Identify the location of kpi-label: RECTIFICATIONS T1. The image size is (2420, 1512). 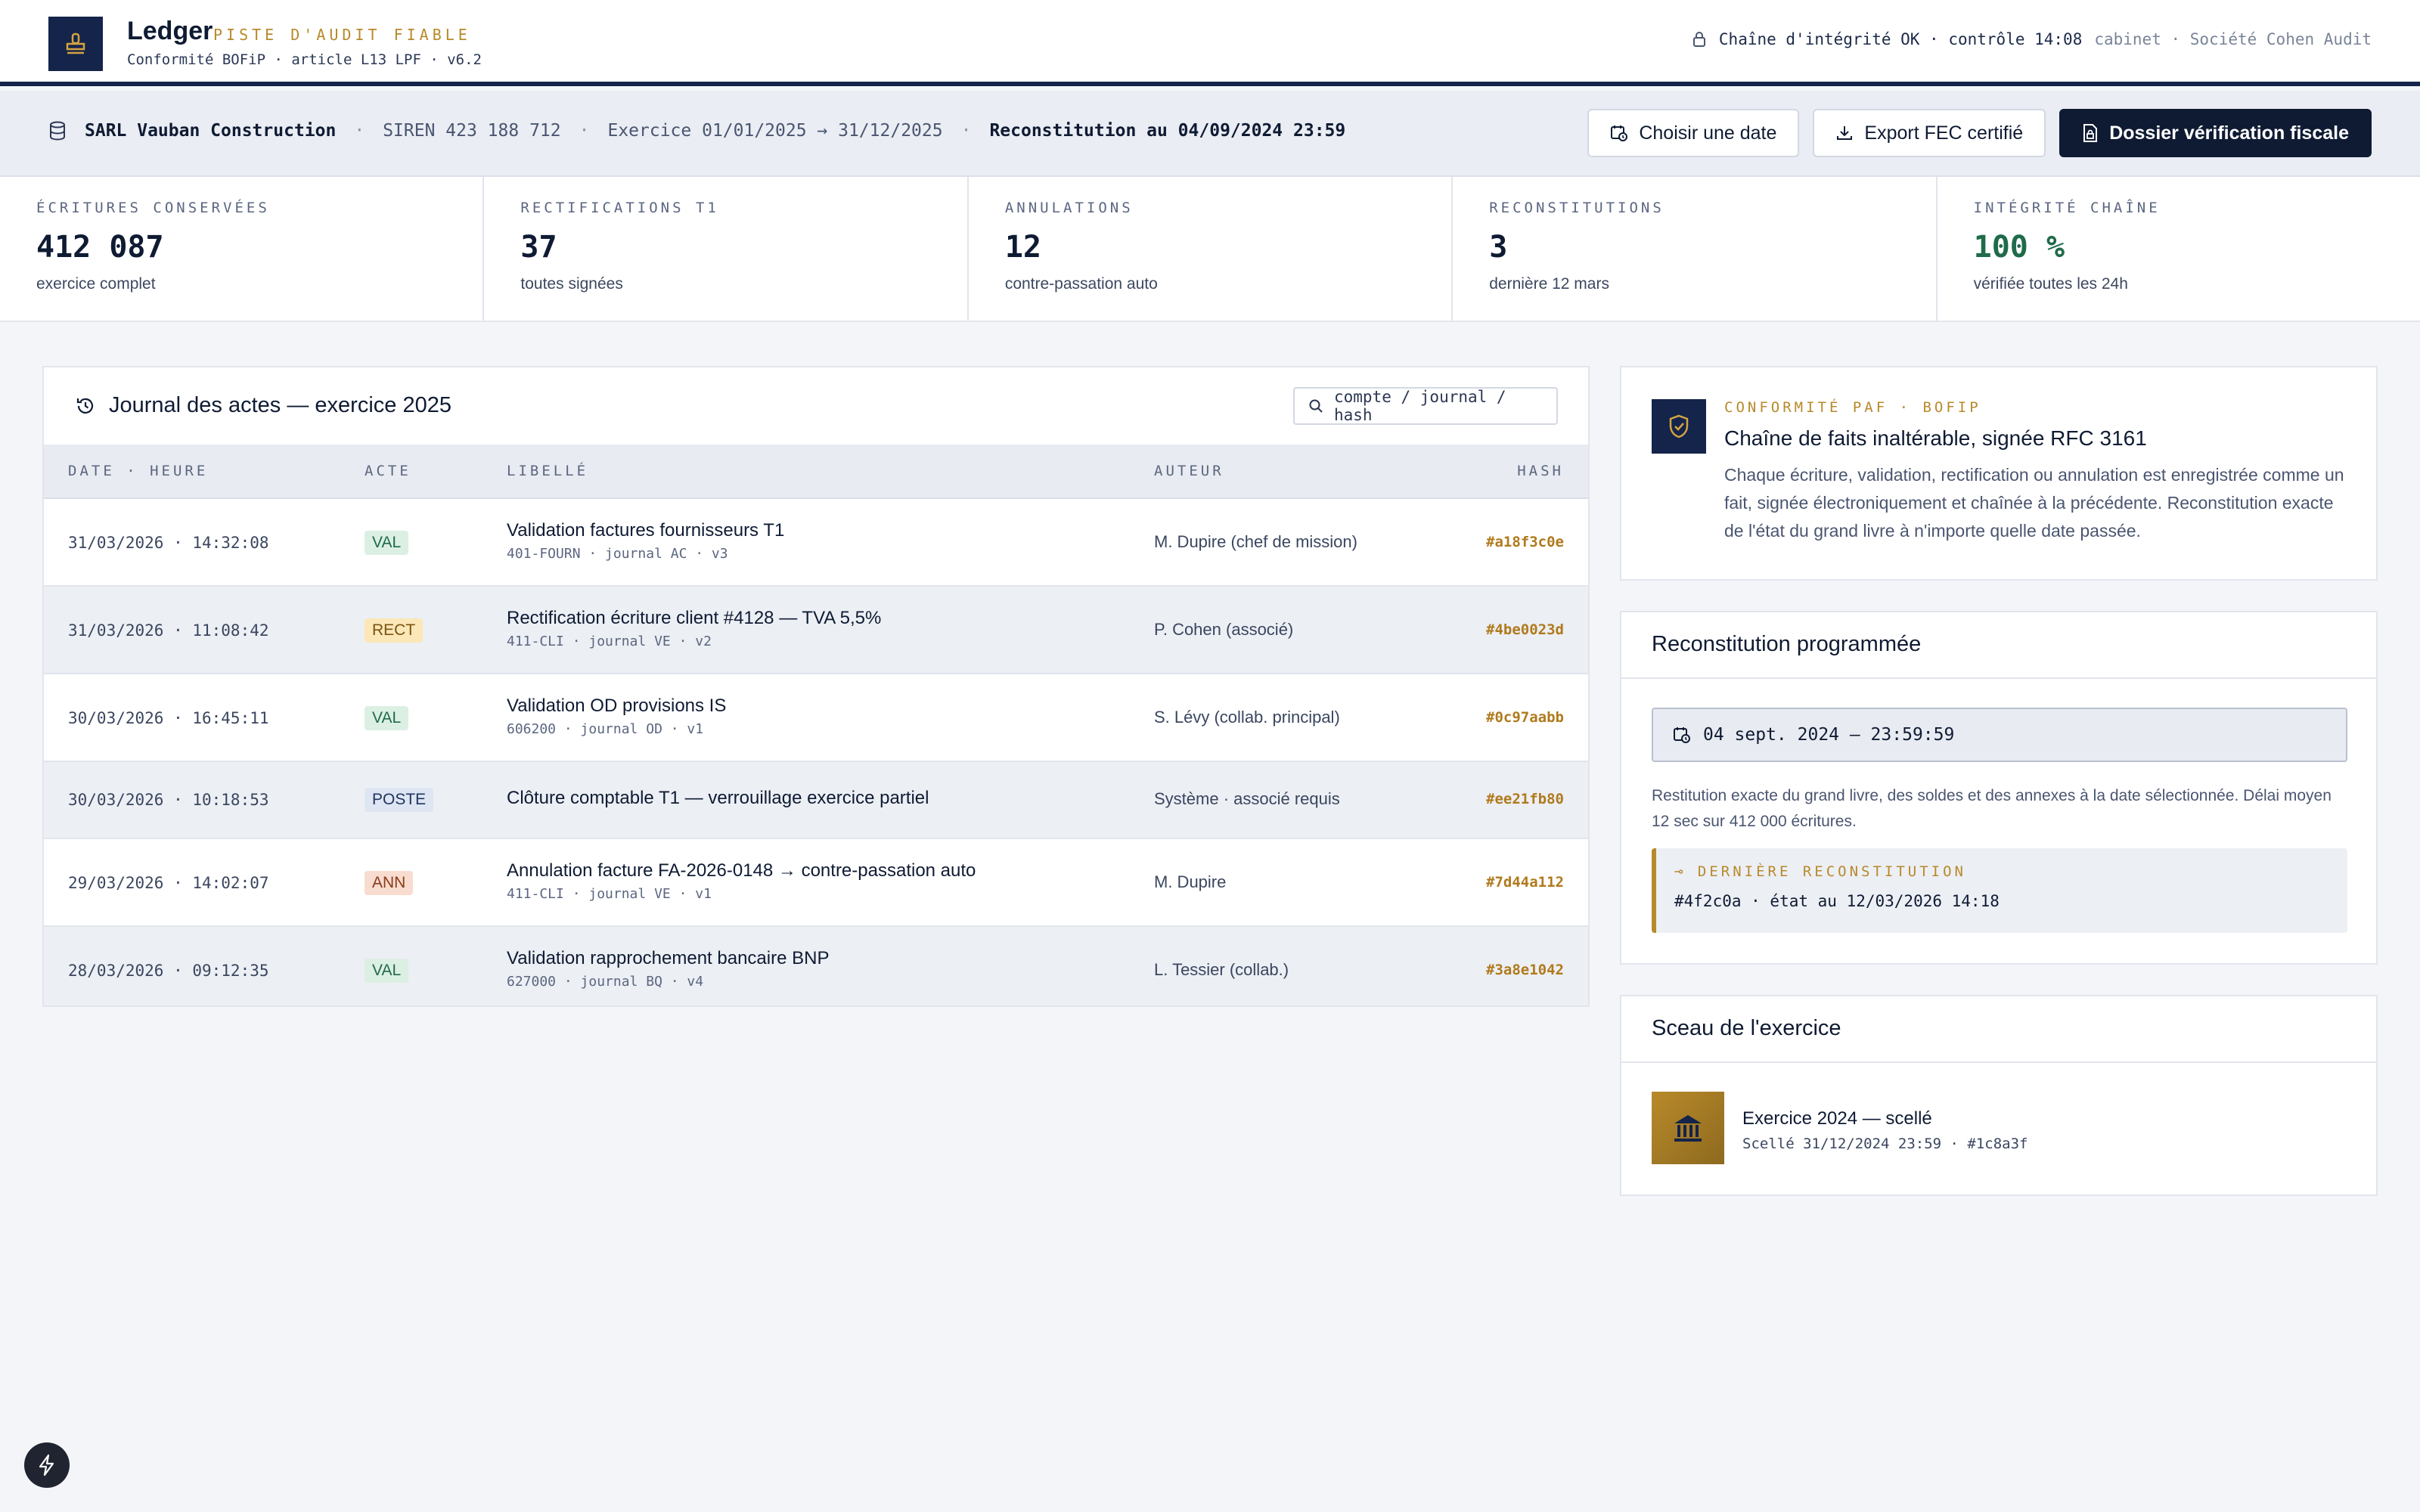
(619, 208).